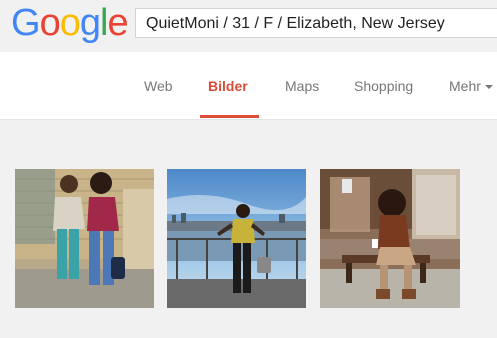  What do you see at coordinates (158, 86) in the screenshot?
I see `tab-web: Web` at bounding box center [158, 86].